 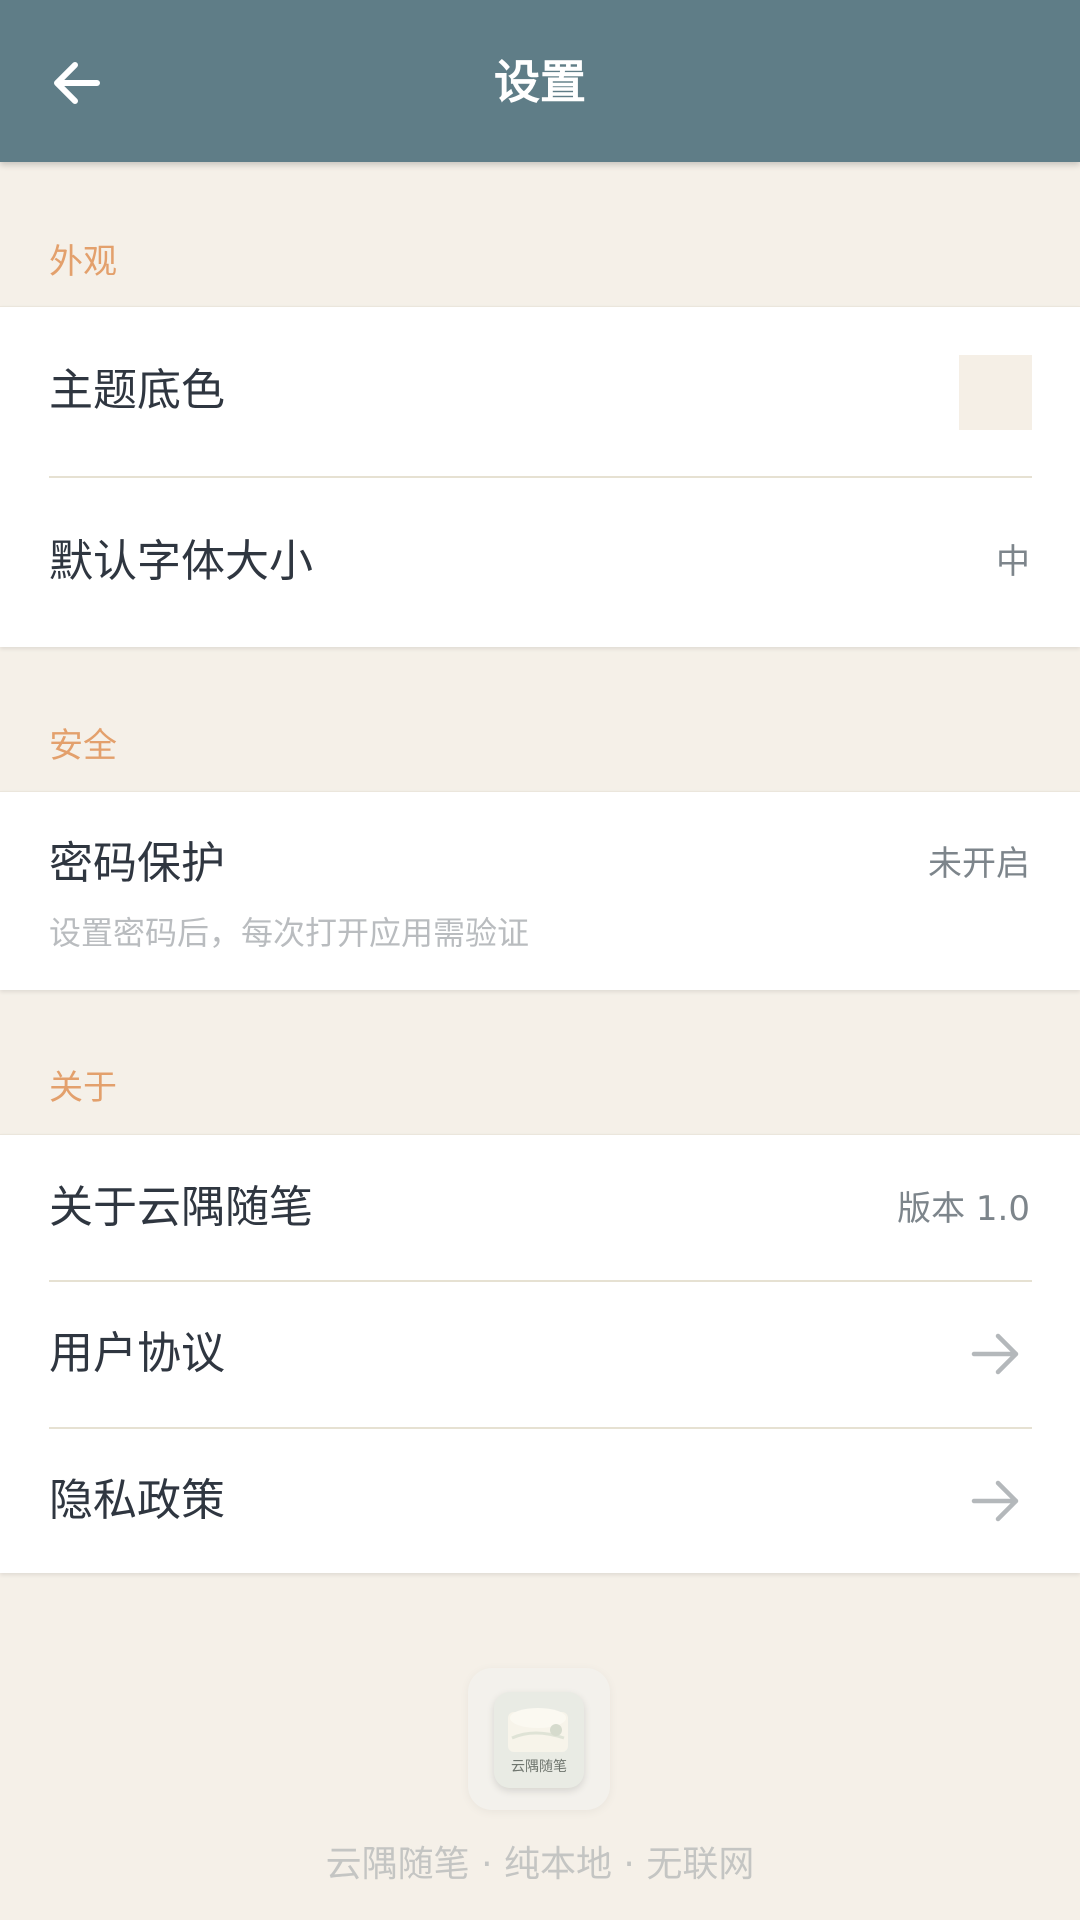 What do you see at coordinates (181, 561) in the screenshot?
I see `font-size-label: 默认字体大小` at bounding box center [181, 561].